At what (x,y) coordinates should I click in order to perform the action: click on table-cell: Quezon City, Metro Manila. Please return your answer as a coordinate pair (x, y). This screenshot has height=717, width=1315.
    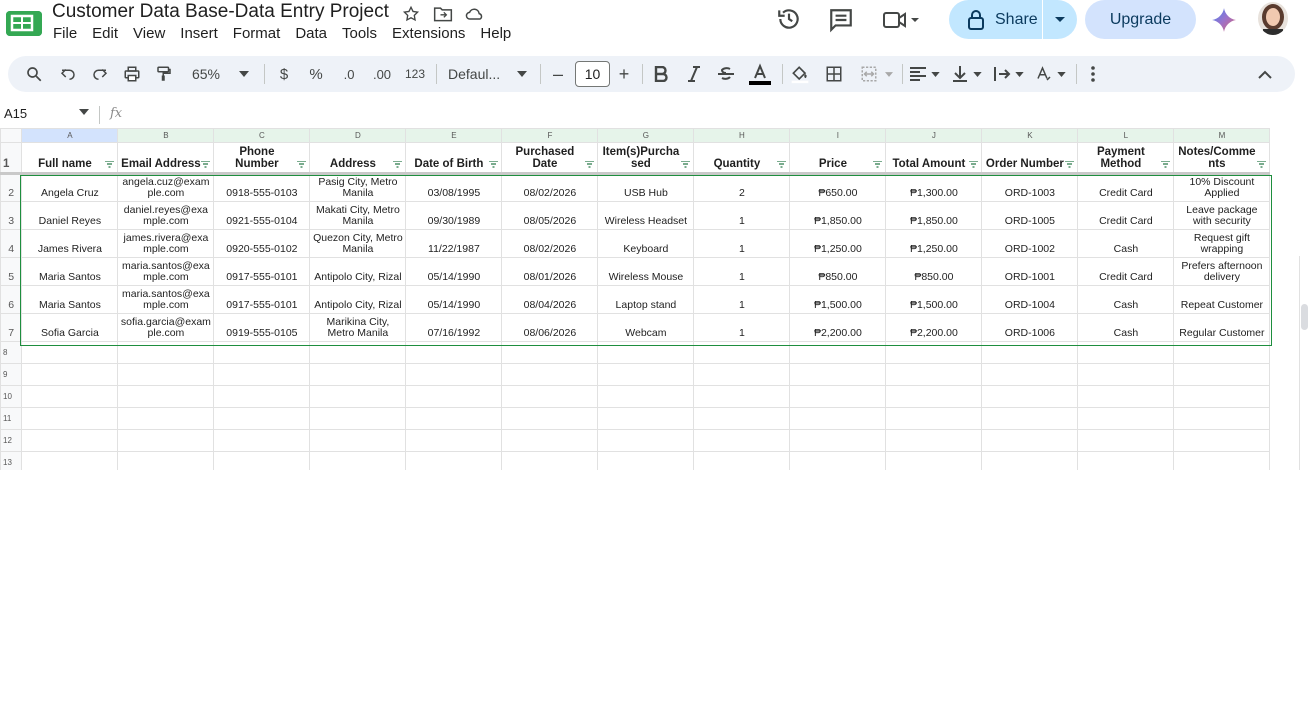
    Looking at the image, I should click on (358, 243).